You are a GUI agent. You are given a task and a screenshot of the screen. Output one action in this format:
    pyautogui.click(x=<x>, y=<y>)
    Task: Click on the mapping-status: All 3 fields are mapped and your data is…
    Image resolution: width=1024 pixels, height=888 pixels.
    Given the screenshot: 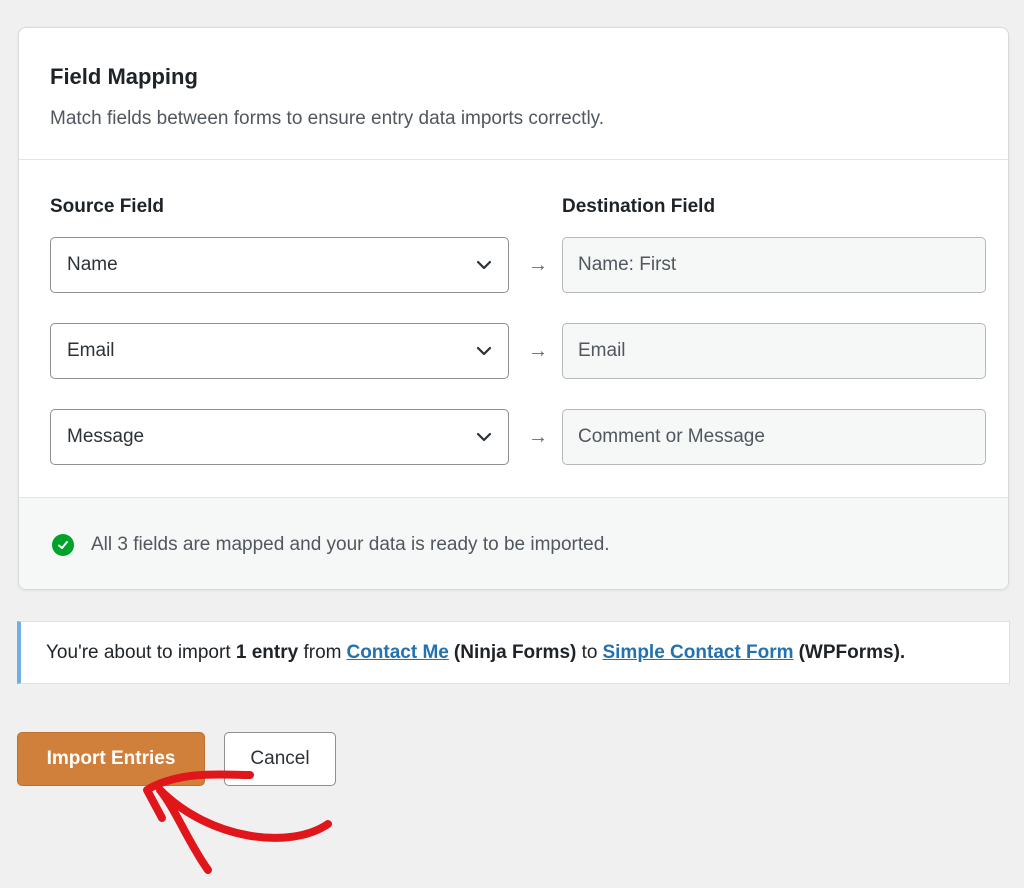 What is the action you would take?
    pyautogui.click(x=513, y=543)
    